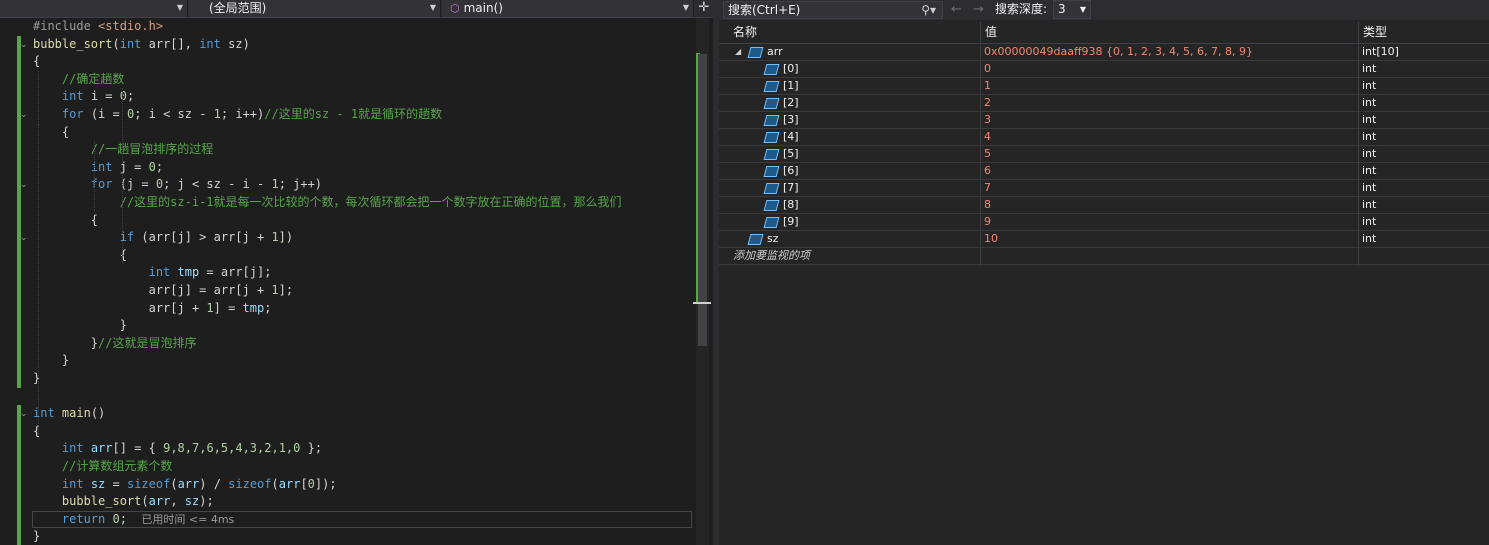 Image resolution: width=1489 pixels, height=545 pixels. Describe the element at coordinates (177, 448) in the screenshot. I see `code-line: int arr[] = { 9,8,7,6,5,4,3,2,1,0 };` at that location.